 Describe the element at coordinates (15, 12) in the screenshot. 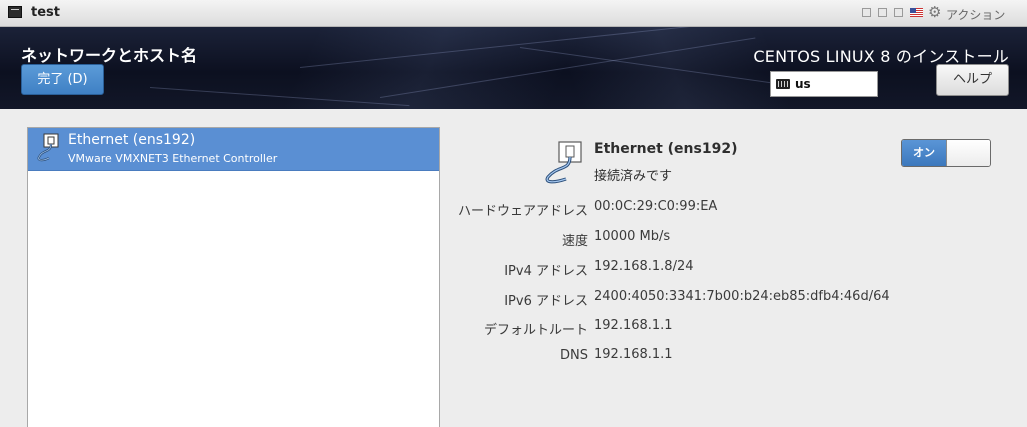

I see `terminal-icon` at that location.